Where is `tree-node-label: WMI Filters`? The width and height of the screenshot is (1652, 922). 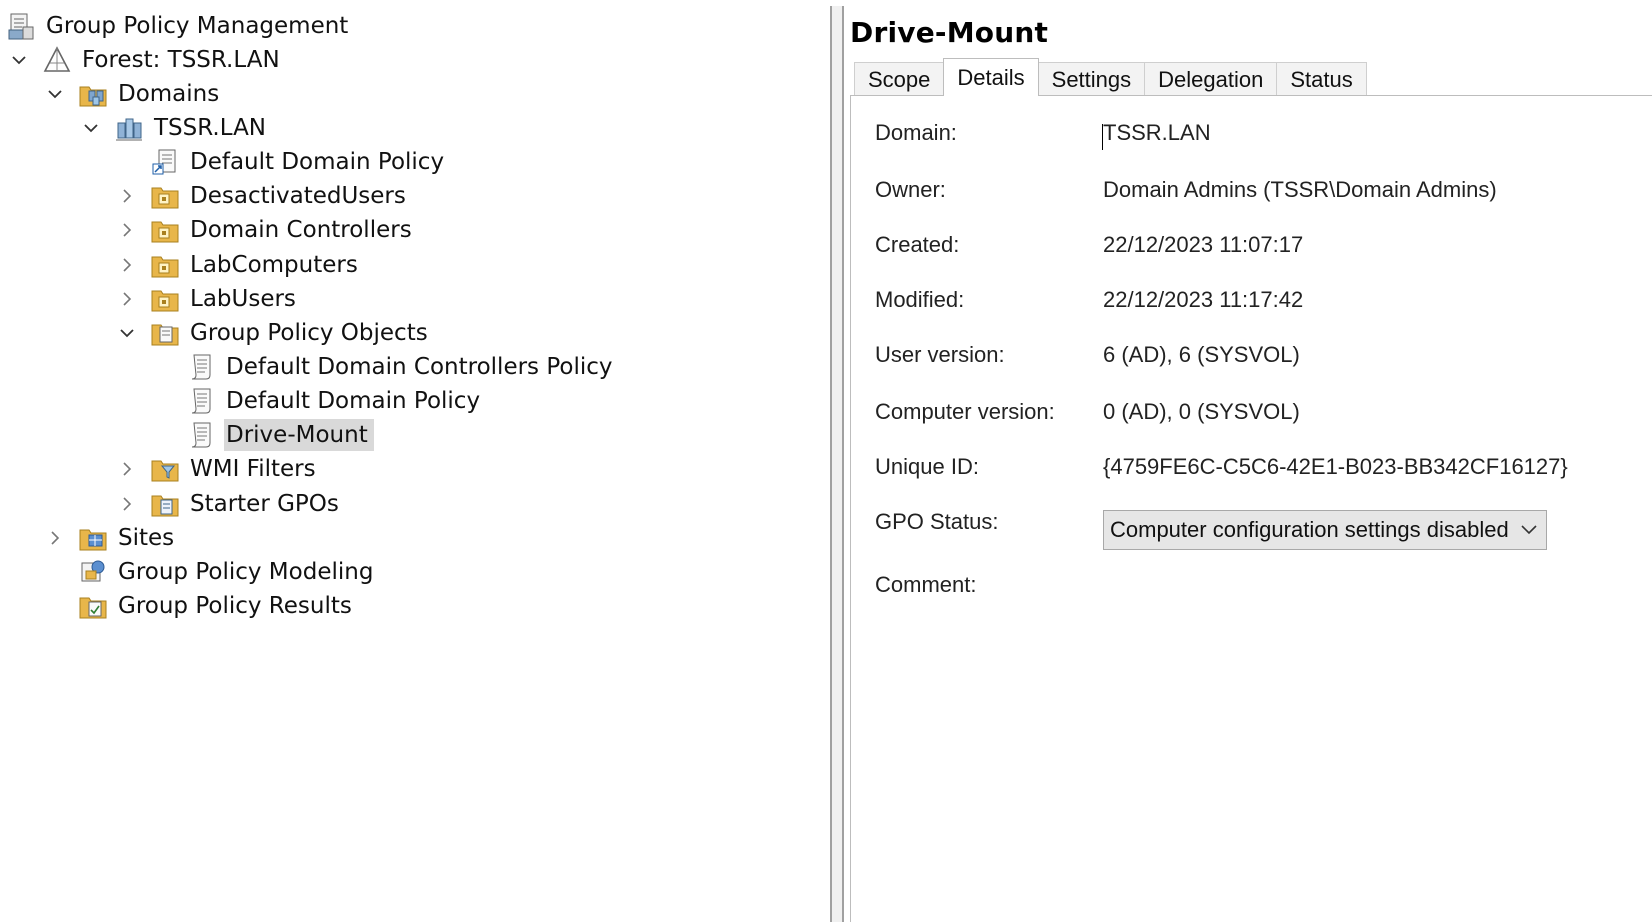 tree-node-label: WMI Filters is located at coordinates (253, 469).